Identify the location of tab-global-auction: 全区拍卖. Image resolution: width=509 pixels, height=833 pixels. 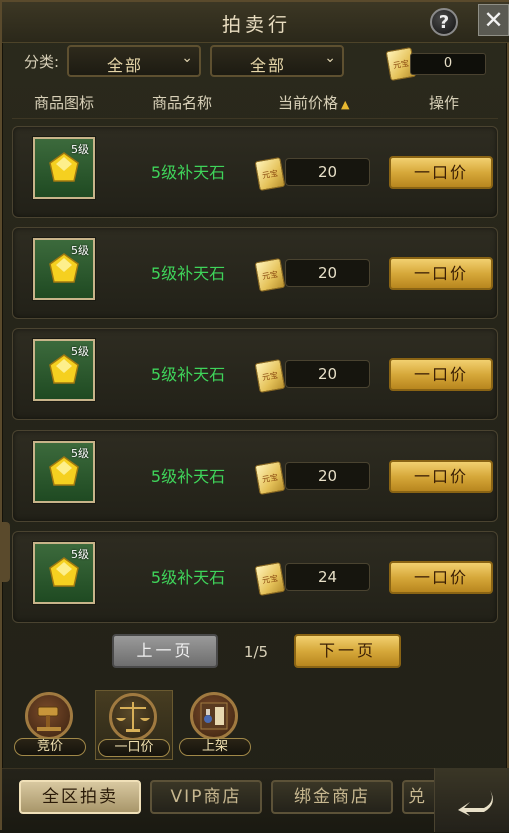
(80, 797).